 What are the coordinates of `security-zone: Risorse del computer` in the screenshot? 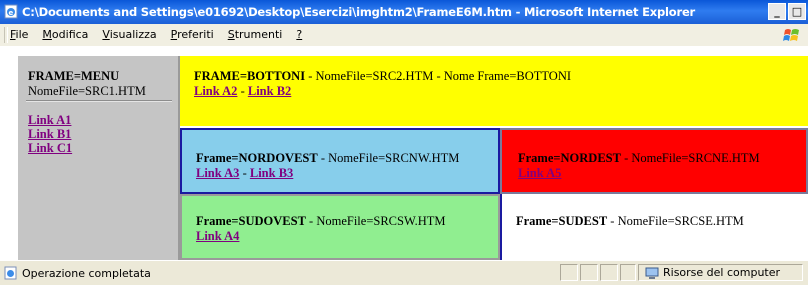 It's located at (720, 272).